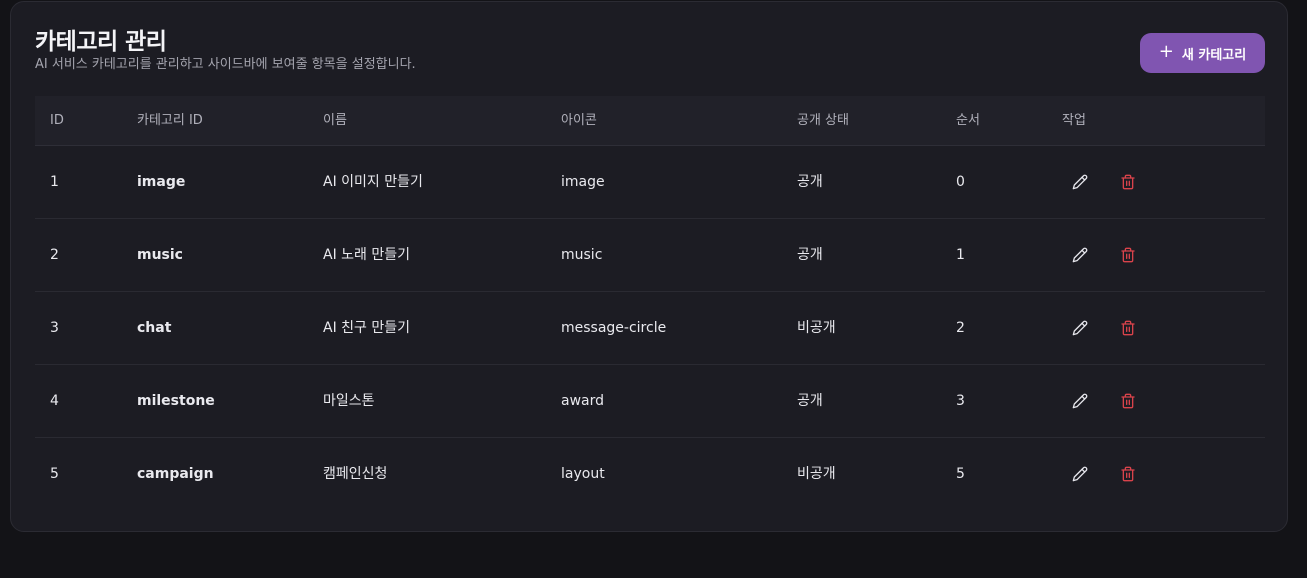 The height and width of the screenshot is (578, 1307). Describe the element at coordinates (823, 120) in the screenshot. I see `column-header-status: 공개 상태` at that location.